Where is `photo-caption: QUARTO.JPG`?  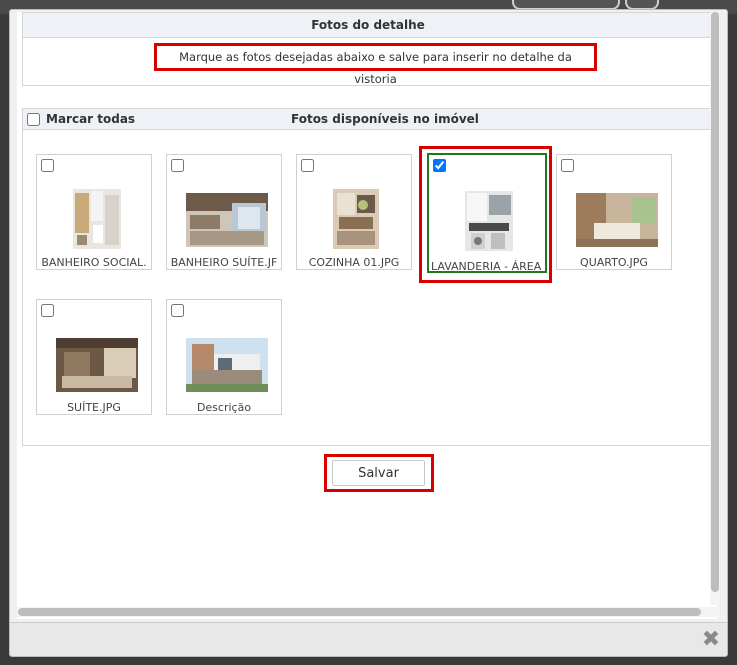 photo-caption: QUARTO.JPG is located at coordinates (614, 262).